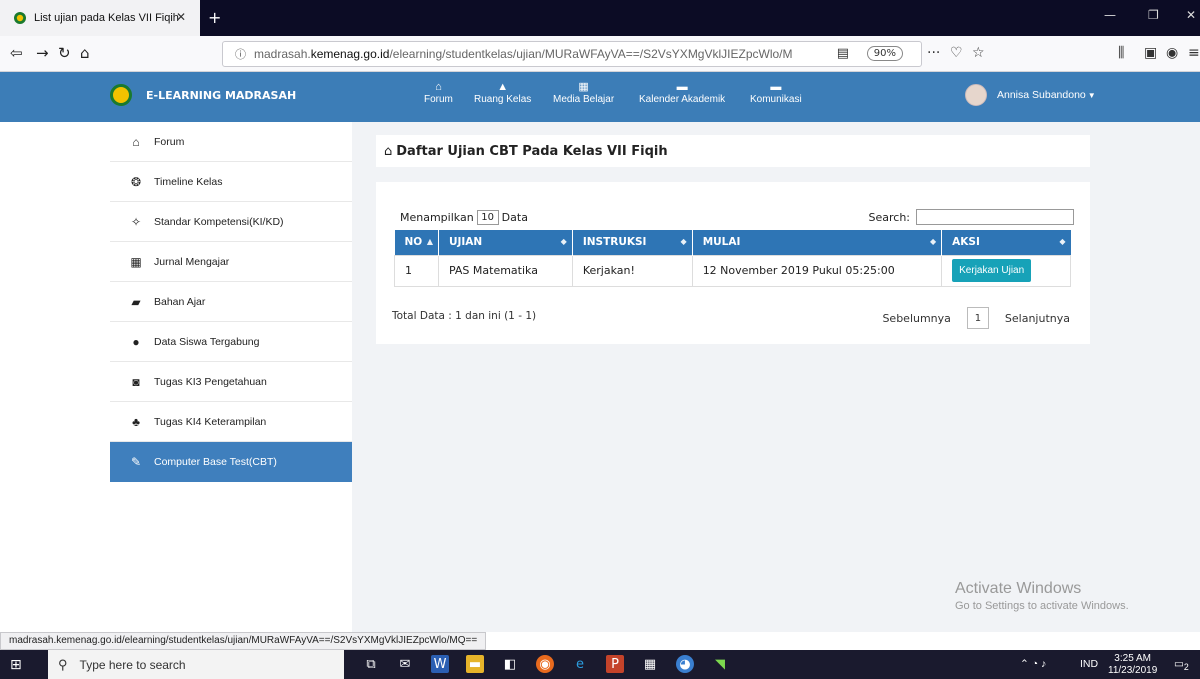 This screenshot has height=679, width=1200. Describe the element at coordinates (502, 92) in the screenshot. I see `nav-ruang-kelas: ▲ Ruang Kelas` at that location.